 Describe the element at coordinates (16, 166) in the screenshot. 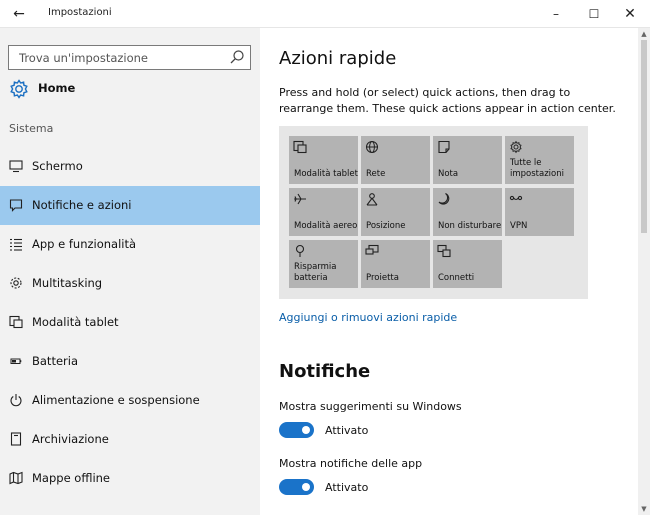

I see `monitor-icon` at that location.